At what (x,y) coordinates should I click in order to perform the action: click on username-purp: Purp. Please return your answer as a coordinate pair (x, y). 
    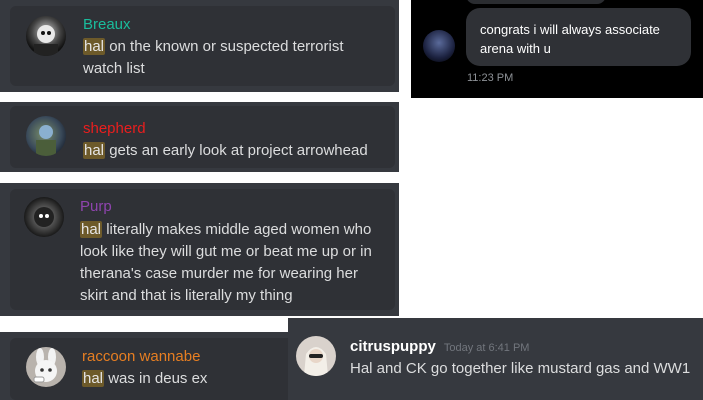
    Looking at the image, I should click on (96, 206).